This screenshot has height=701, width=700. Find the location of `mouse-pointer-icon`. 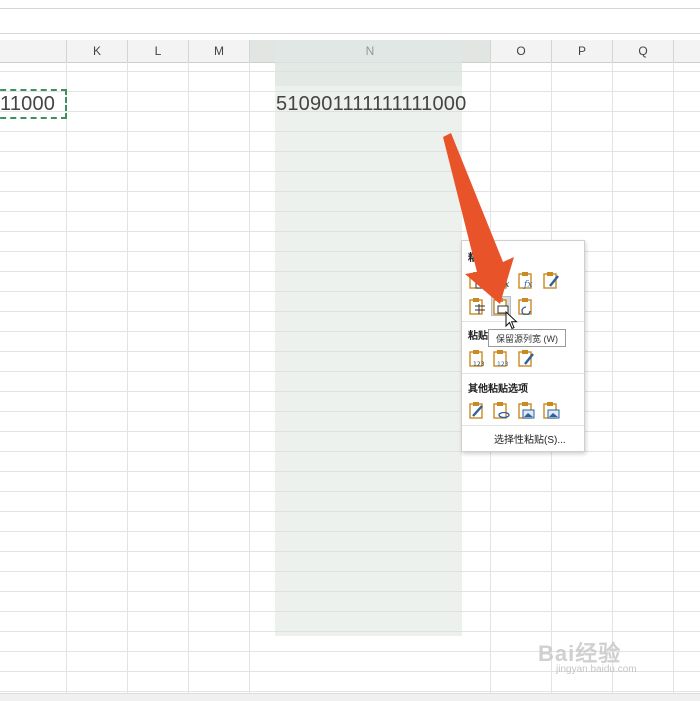

mouse-pointer-icon is located at coordinates (511, 320).